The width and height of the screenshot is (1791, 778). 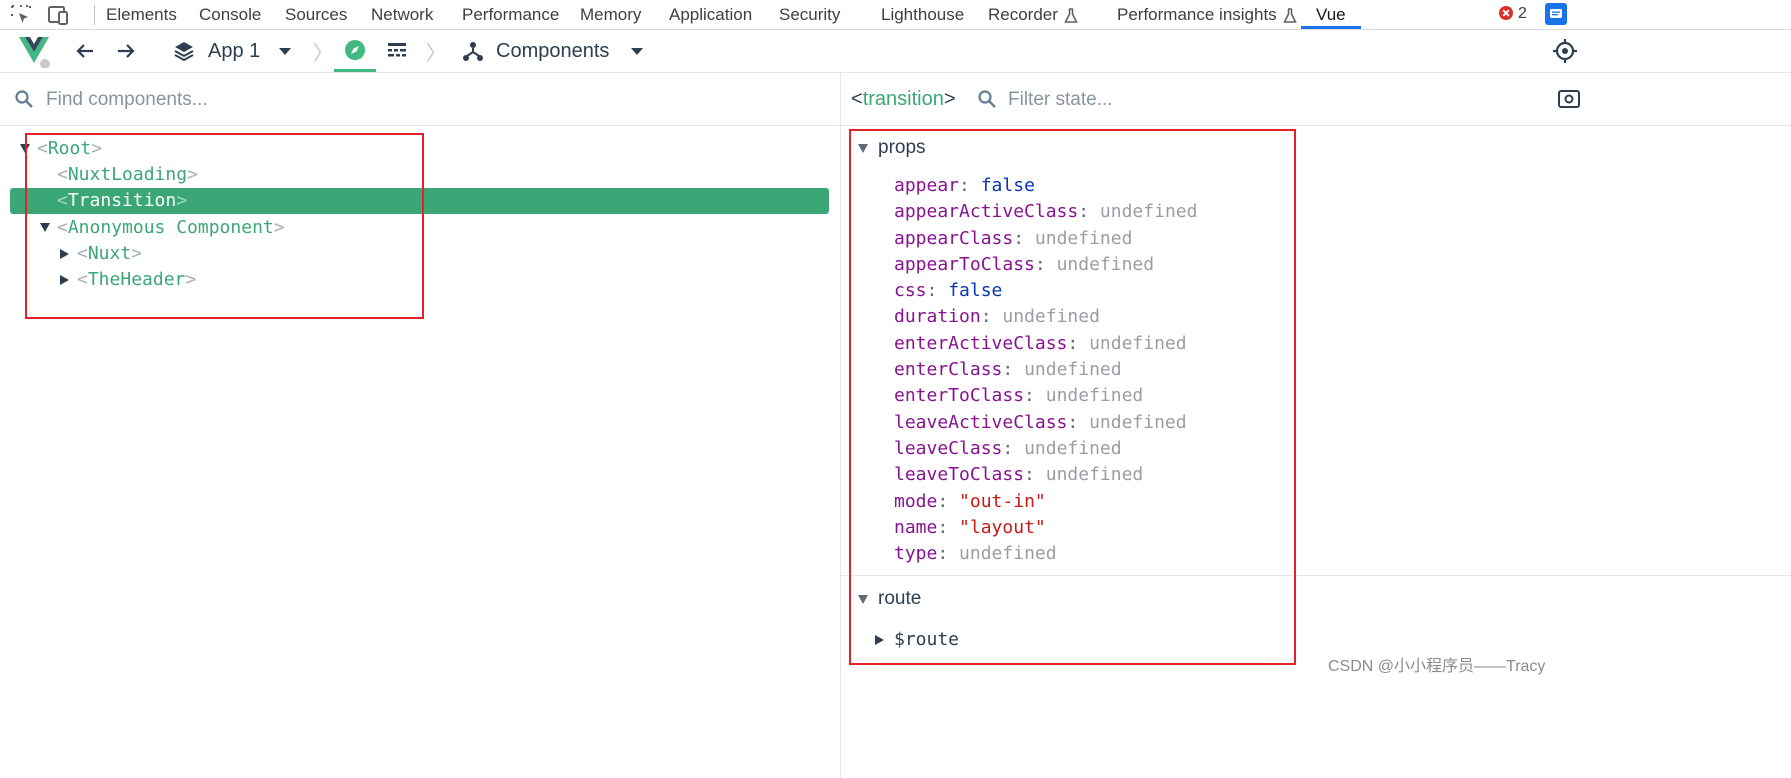 I want to click on tab-inspector, so click(x=355, y=51).